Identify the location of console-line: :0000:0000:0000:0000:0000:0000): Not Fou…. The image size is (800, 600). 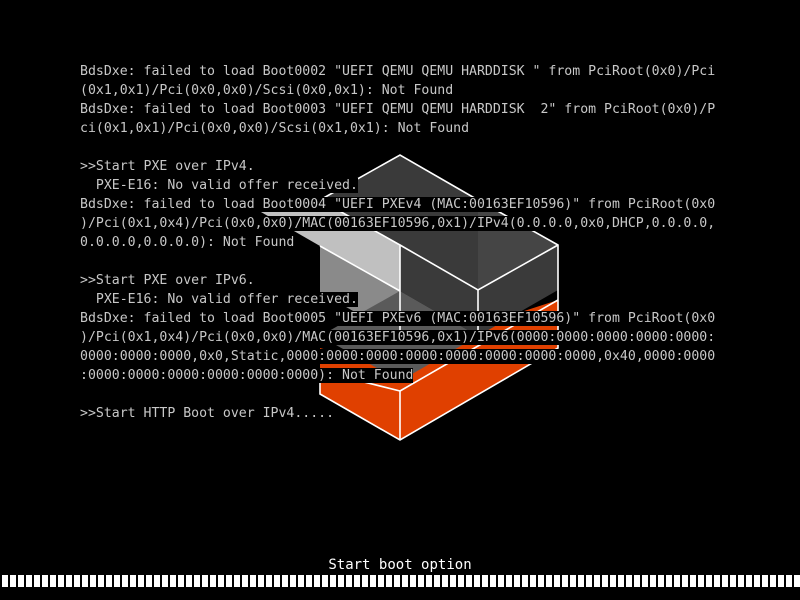
(247, 375).